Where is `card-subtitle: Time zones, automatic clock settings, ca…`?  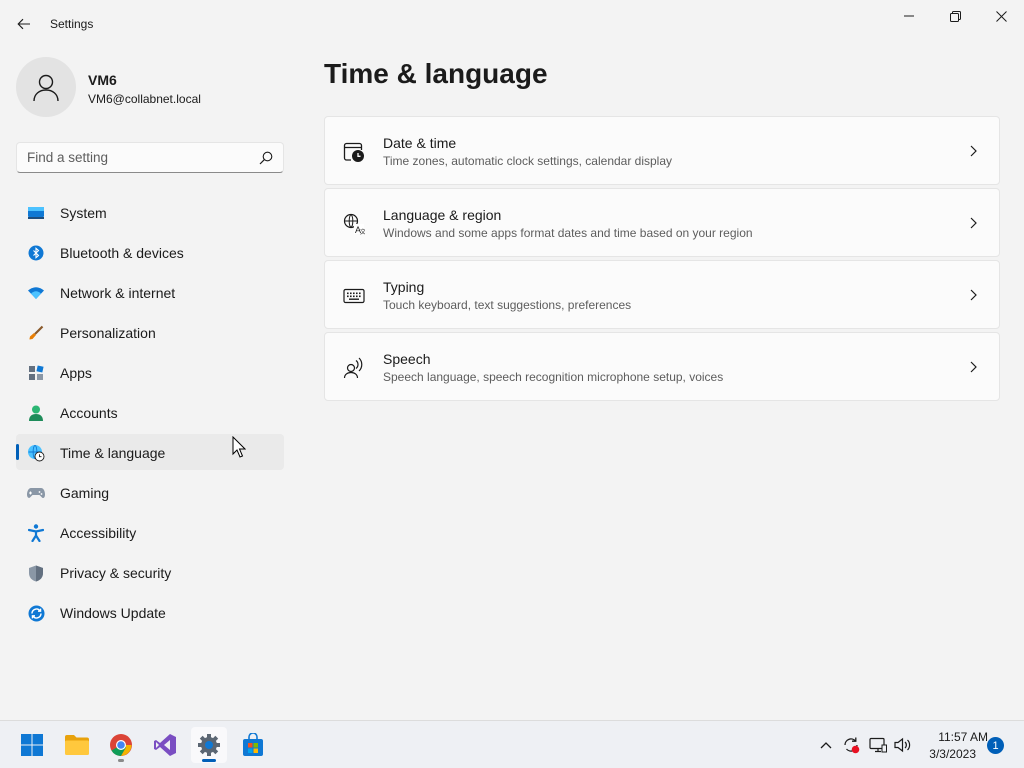 card-subtitle: Time zones, automatic clock settings, ca… is located at coordinates (528, 161).